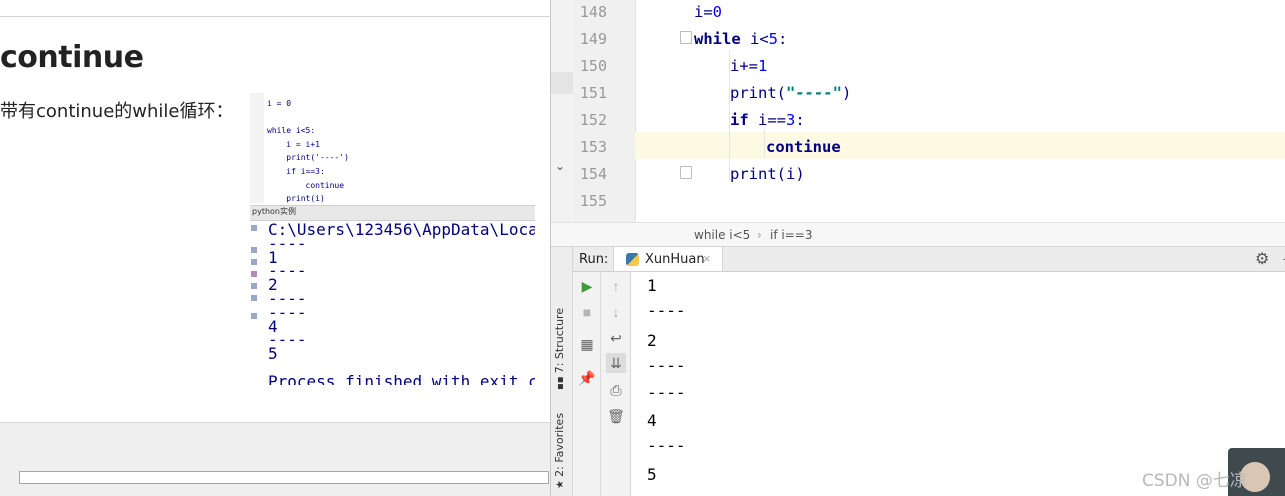 This screenshot has height=496, width=1285. Describe the element at coordinates (593, 201) in the screenshot. I see `line-number: 155` at that location.